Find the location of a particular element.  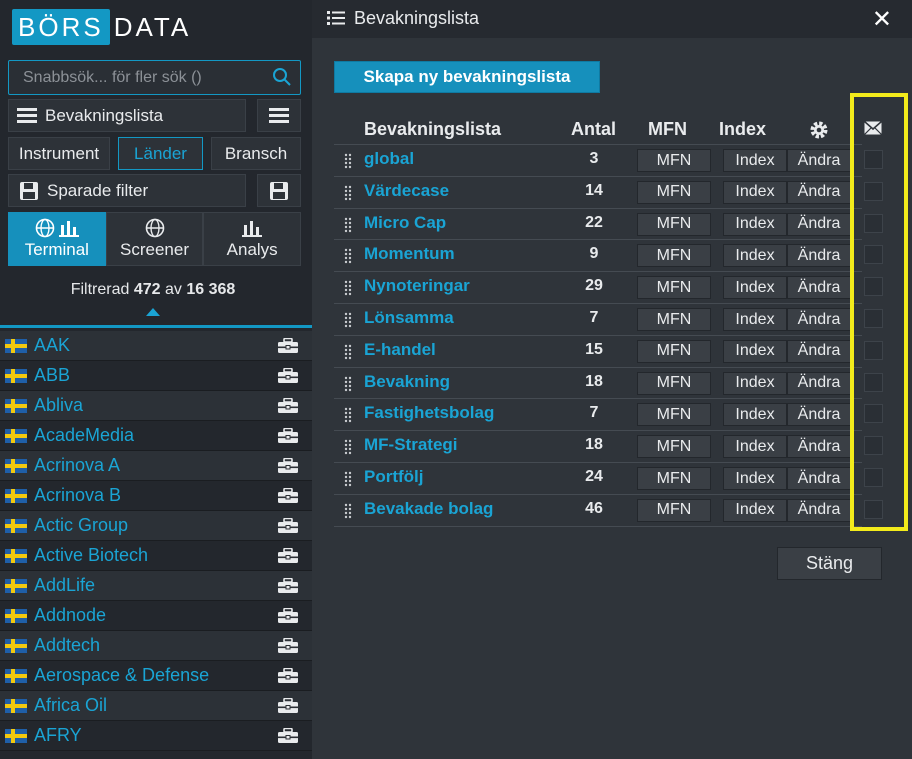

watchlist-name-link: Värdecase is located at coordinates (406, 191).